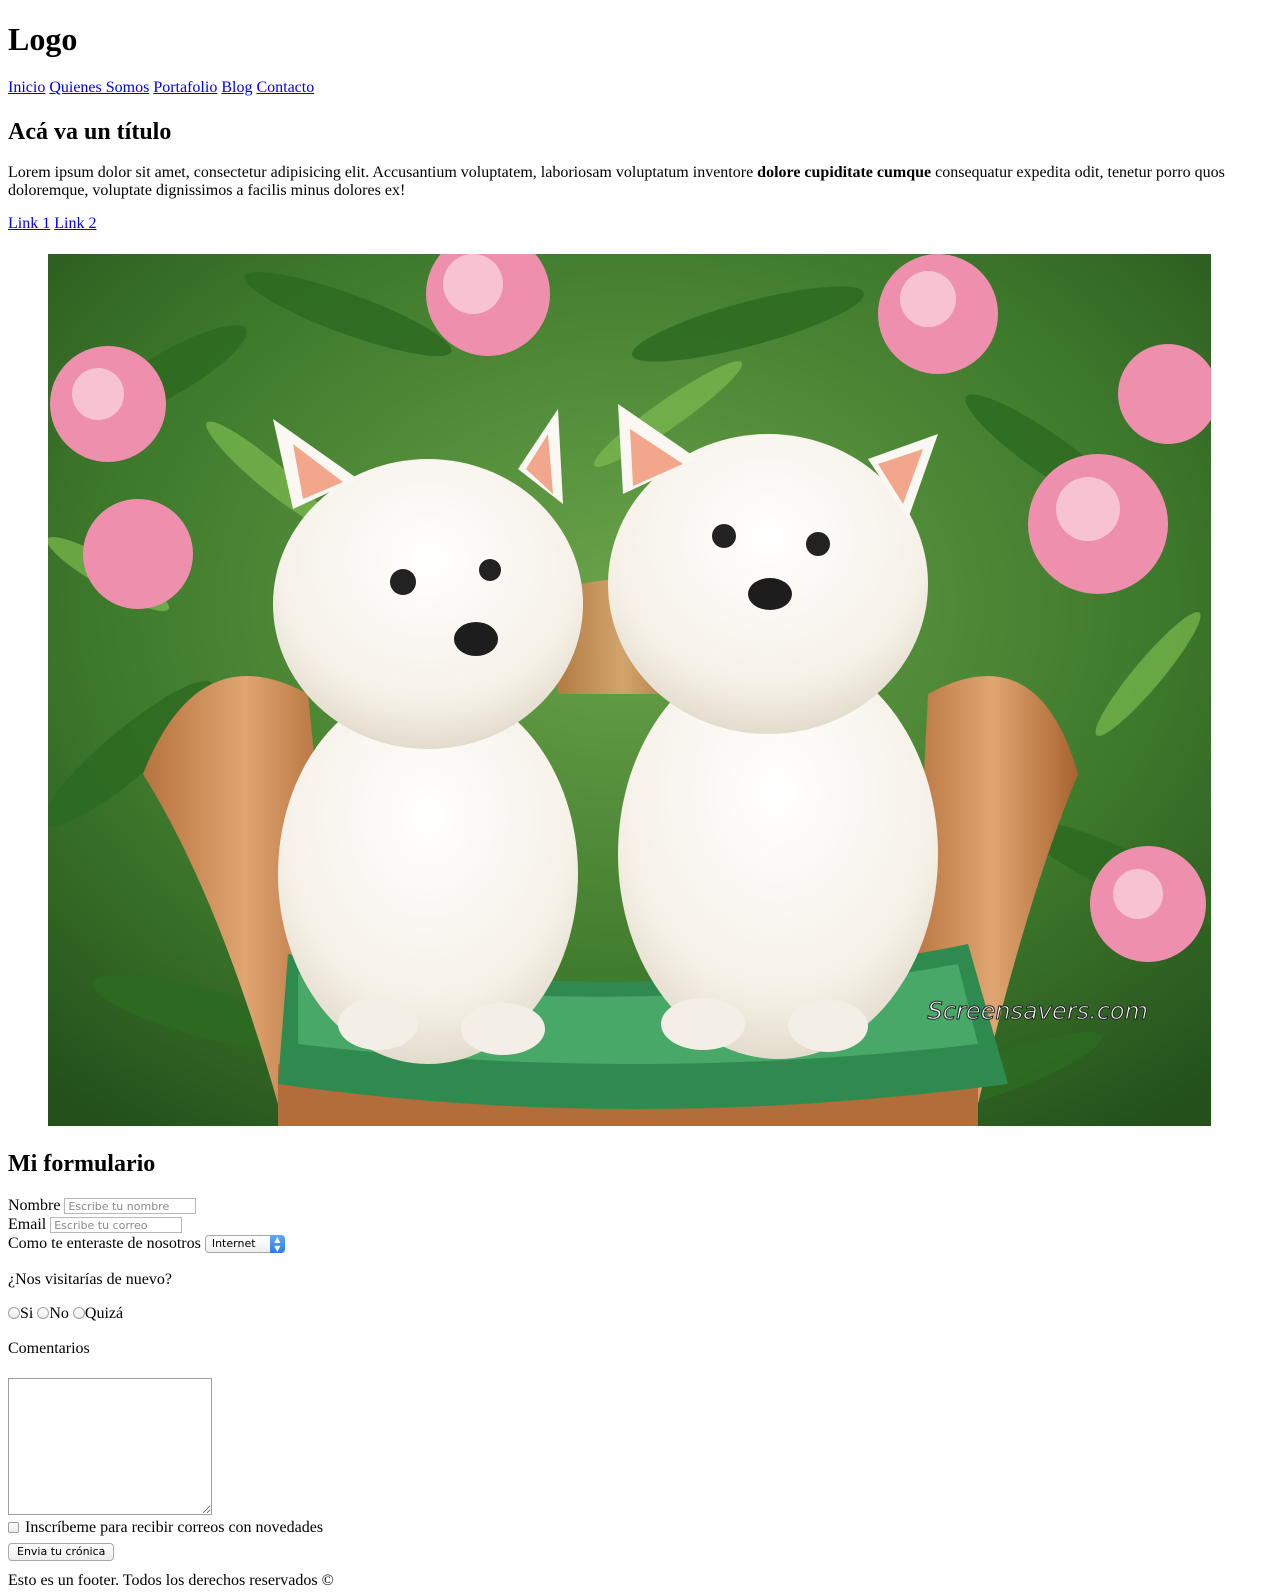 The image size is (1277, 1592). What do you see at coordinates (82, 1164) in the screenshot?
I see `form-title: Mi formulario` at bounding box center [82, 1164].